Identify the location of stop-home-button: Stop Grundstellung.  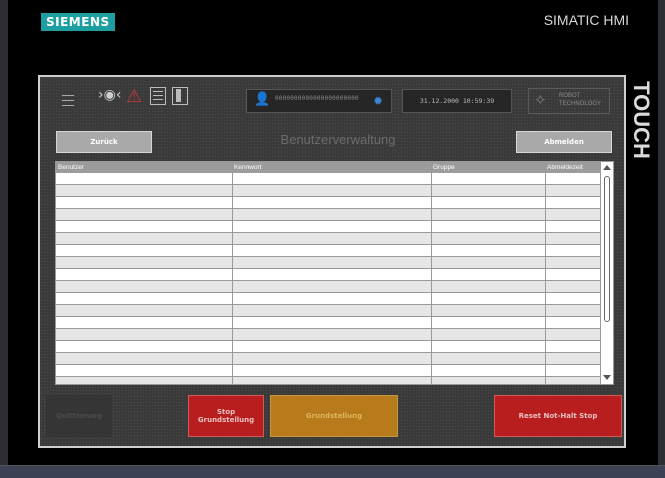
(226, 416).